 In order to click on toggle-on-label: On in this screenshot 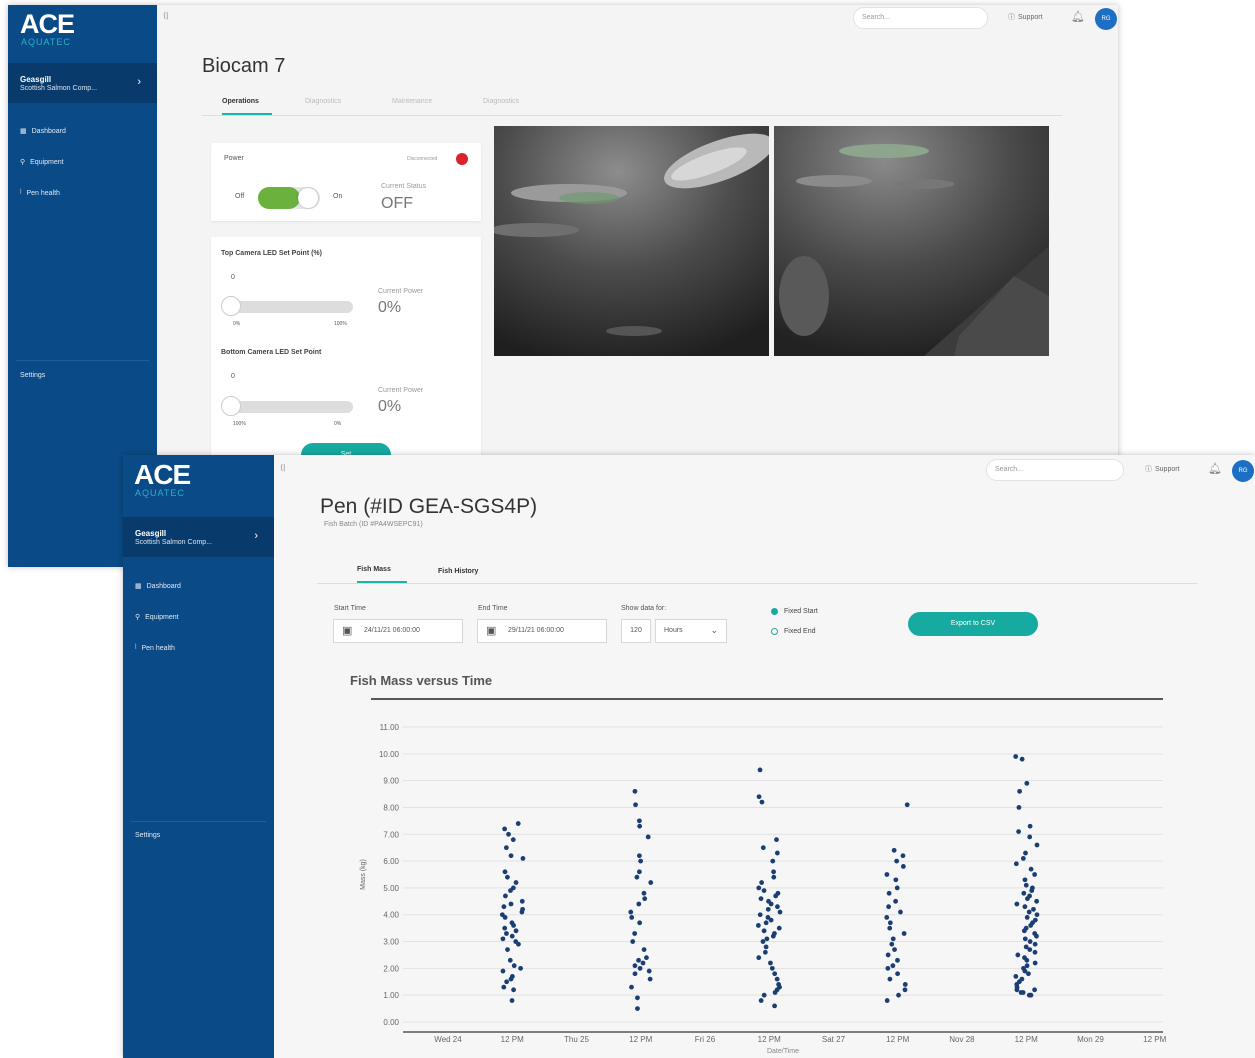, I will do `click(338, 196)`.